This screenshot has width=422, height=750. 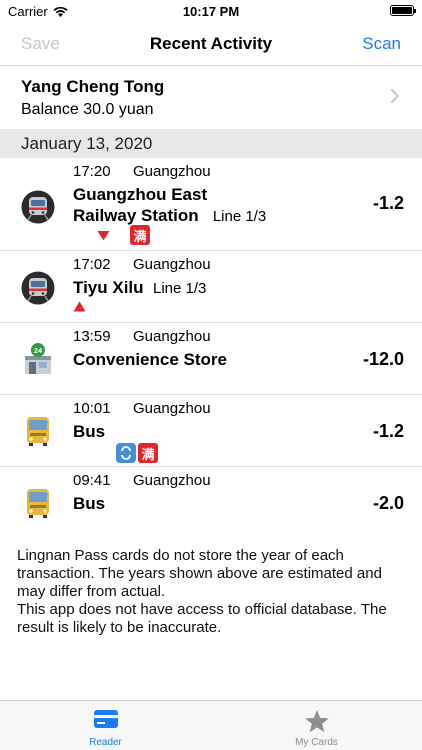 I want to click on entry-arrow-up-icon, so click(x=79, y=306).